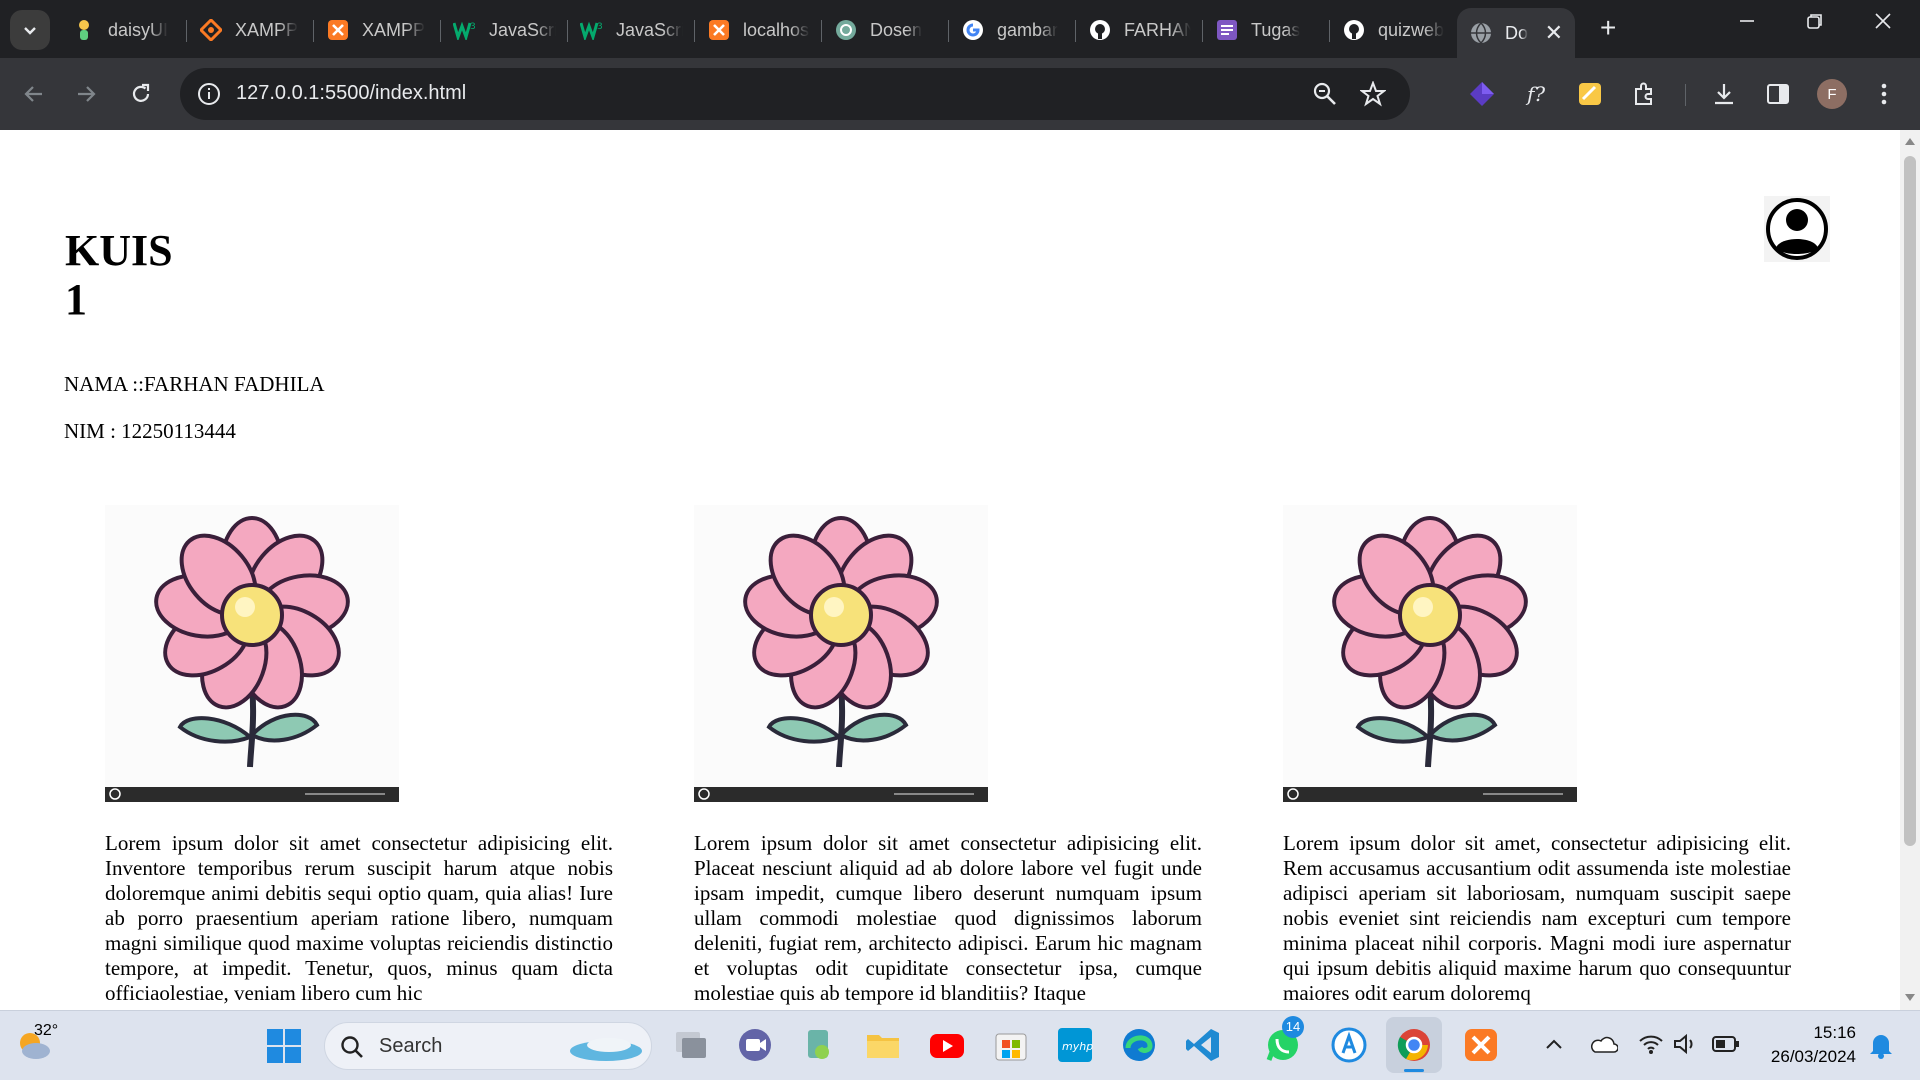  I want to click on notification-badge: 14, so click(1293, 1027).